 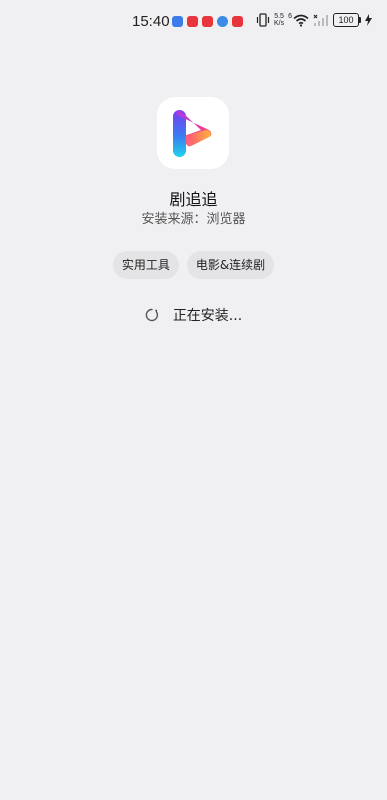 I want to click on notification-icons, so click(x=207, y=21).